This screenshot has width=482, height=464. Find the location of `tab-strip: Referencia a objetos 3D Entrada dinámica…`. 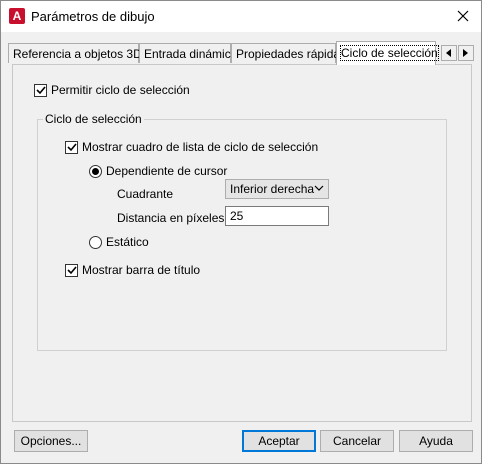

tab-strip: Referencia a objetos 3D Entrada dinámica… is located at coordinates (241, 53).